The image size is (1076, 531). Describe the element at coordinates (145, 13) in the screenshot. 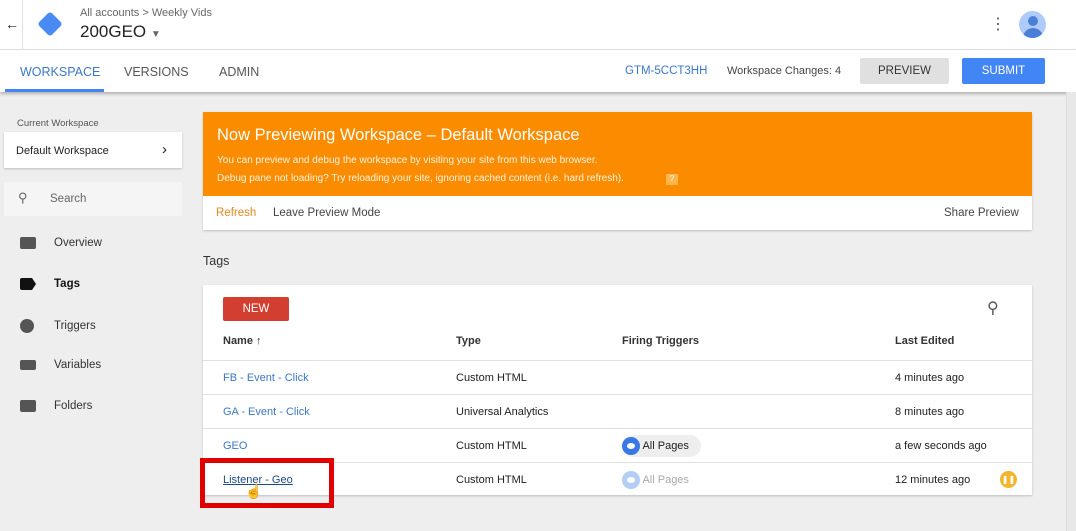

I see `breadcrumb-sep: >` at that location.